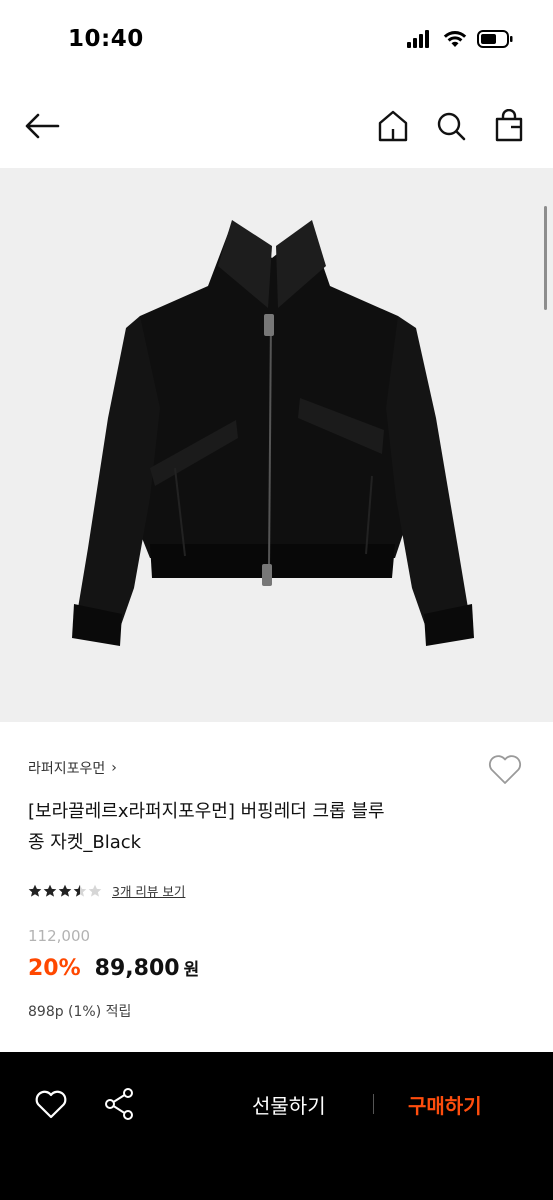 The width and height of the screenshot is (553, 1200). Describe the element at coordinates (59, 936) in the screenshot. I see `original-price: 112,000` at that location.